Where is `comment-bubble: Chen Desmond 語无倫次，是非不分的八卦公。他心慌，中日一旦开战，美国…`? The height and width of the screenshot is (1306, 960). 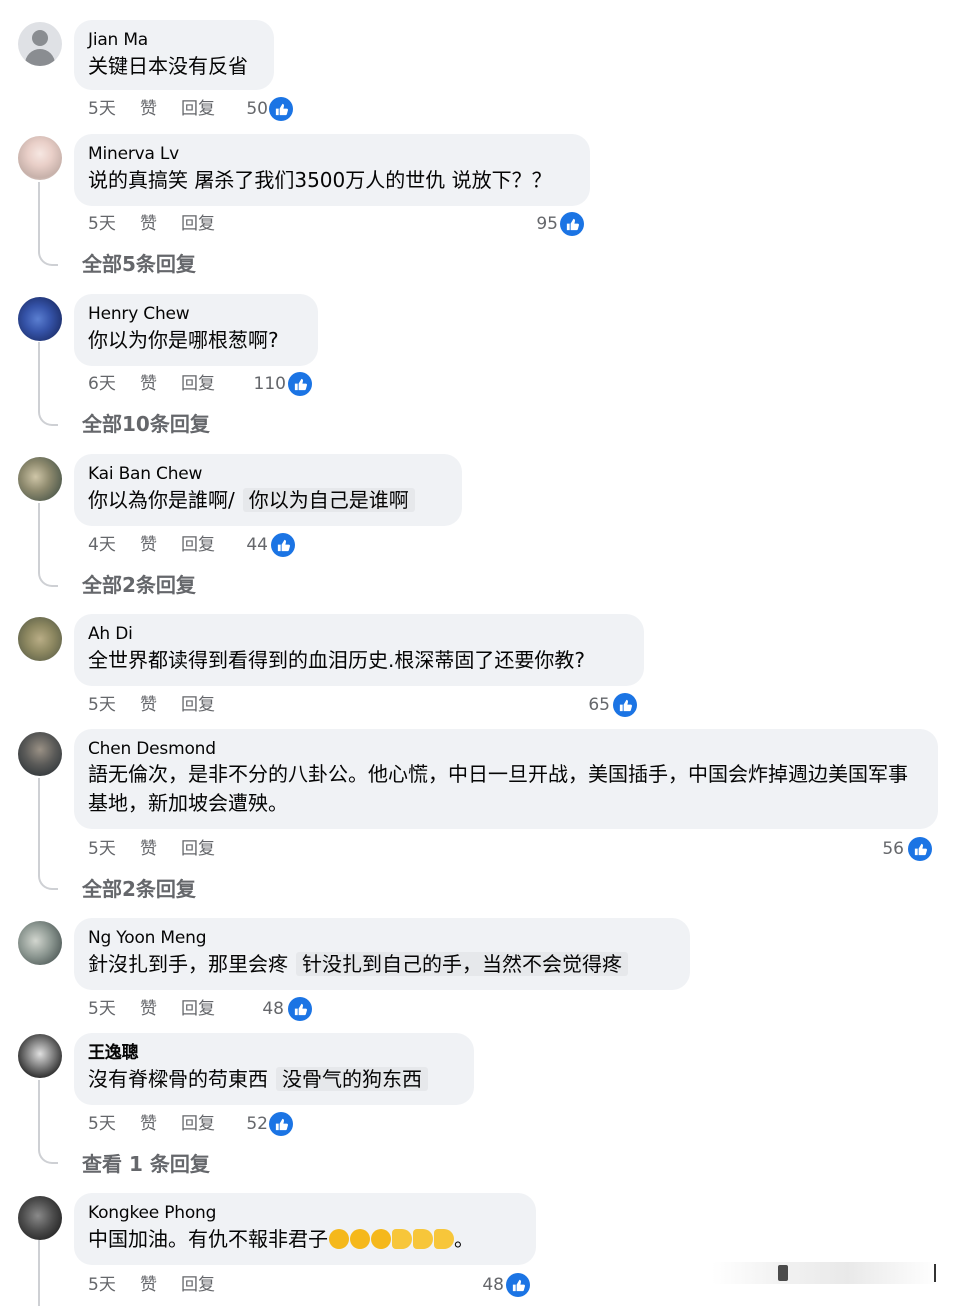
comment-bubble: Chen Desmond 語无倫次，是非不分的八卦公。他心慌，中日一旦开战，美国… is located at coordinates (506, 779).